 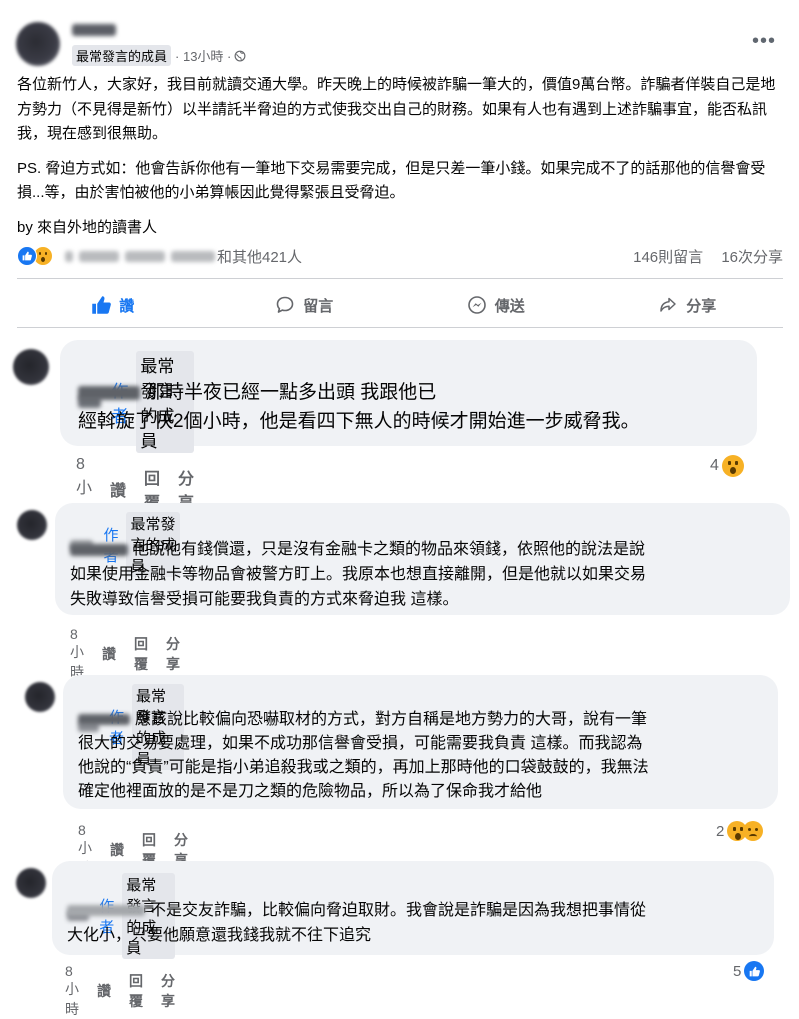 What do you see at coordinates (496, 305) in the screenshot?
I see `send-button: 傳送` at bounding box center [496, 305].